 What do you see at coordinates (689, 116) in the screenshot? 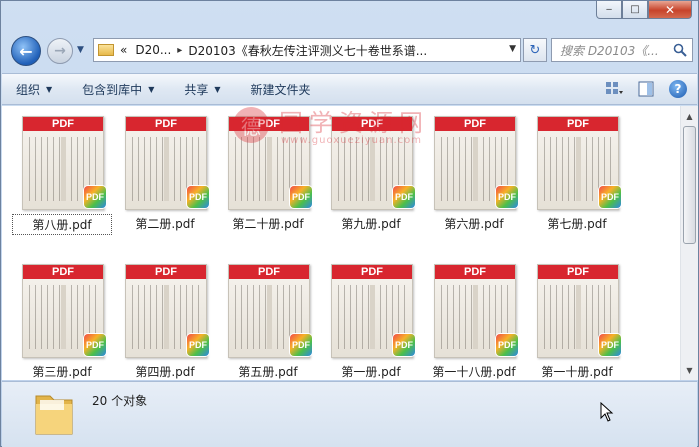
I see `scroll-up-button: ▲` at bounding box center [689, 116].